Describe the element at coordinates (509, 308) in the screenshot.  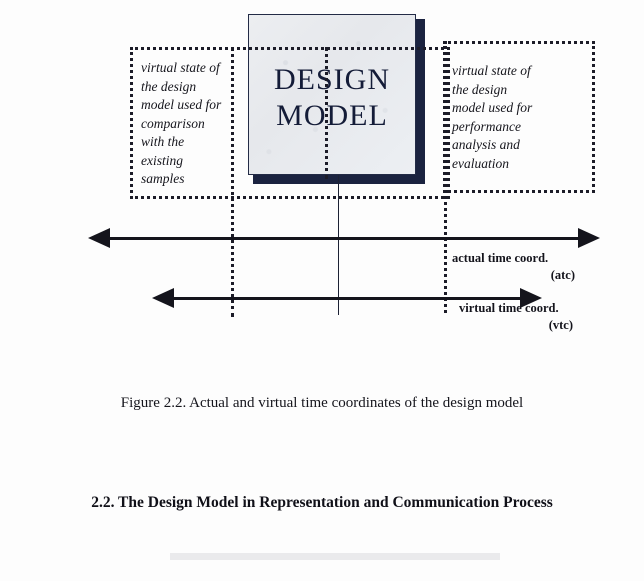
I see `virtual-time-axis-label: virtual time coord.` at that location.